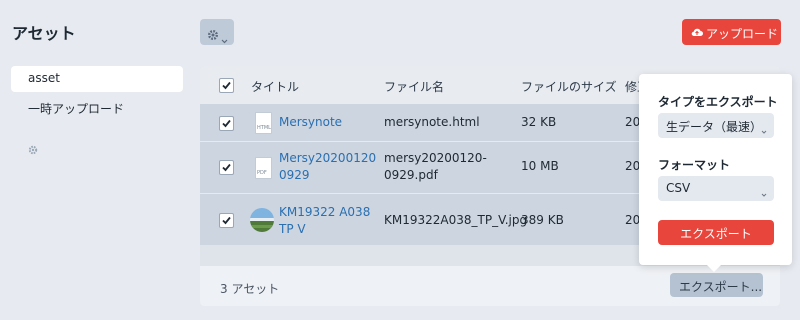 The image size is (800, 320). Describe the element at coordinates (250, 289) in the screenshot. I see `asset-count: 3 アセット` at that location.